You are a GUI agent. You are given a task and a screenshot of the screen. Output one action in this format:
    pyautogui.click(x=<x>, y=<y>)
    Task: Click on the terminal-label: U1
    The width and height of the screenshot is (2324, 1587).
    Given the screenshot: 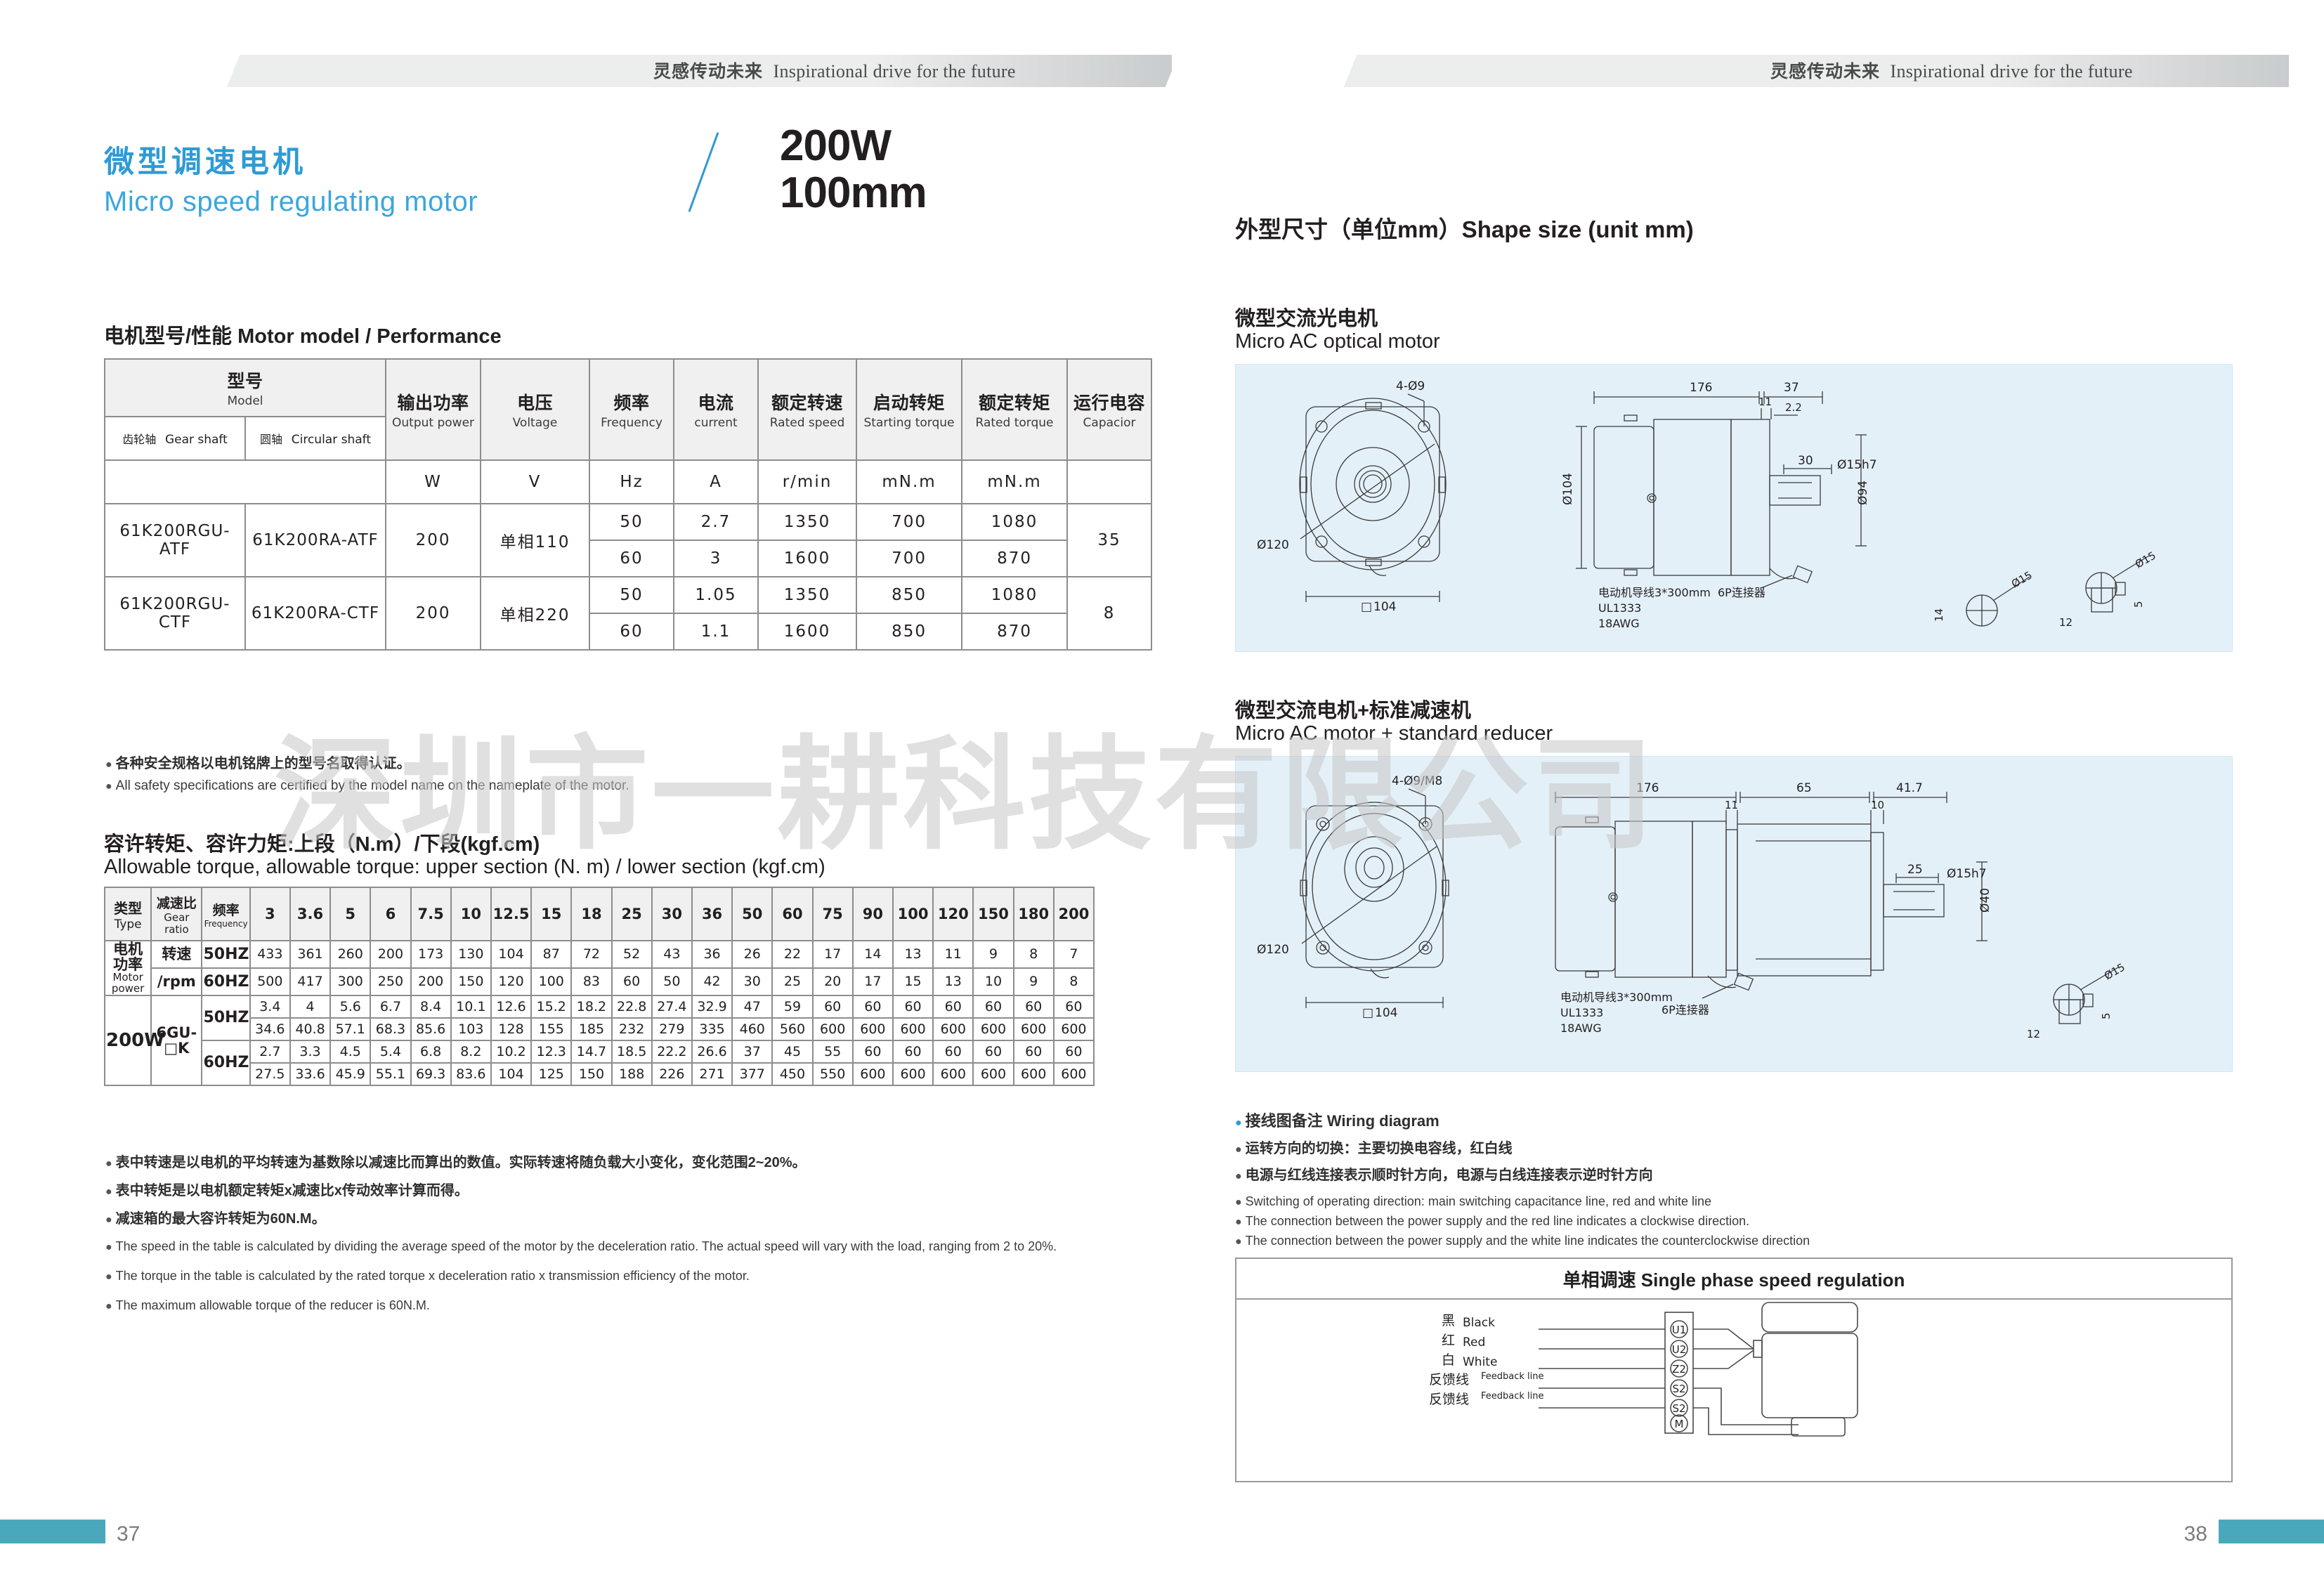 What is the action you would take?
    pyautogui.click(x=1679, y=1330)
    